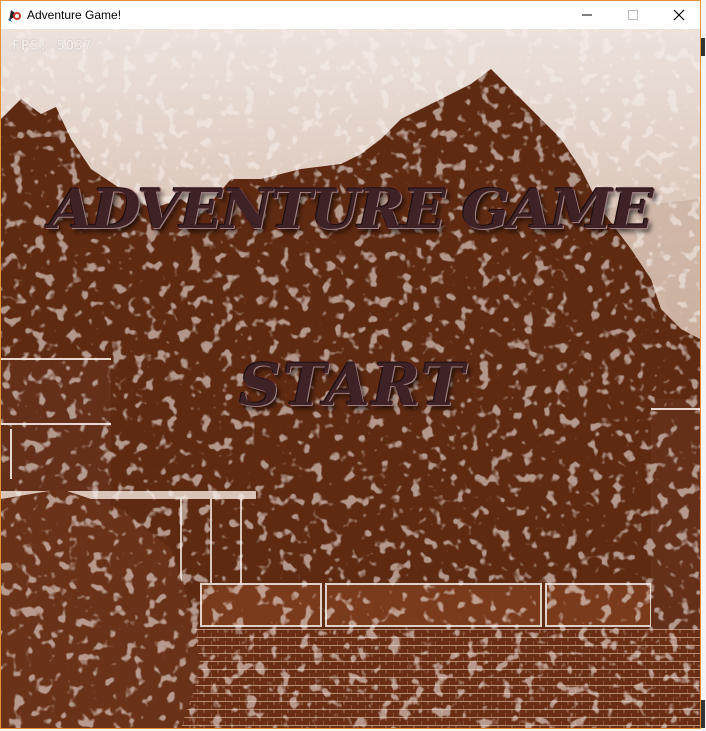 This screenshot has width=706, height=731. I want to click on minimize-button, so click(587, 15).